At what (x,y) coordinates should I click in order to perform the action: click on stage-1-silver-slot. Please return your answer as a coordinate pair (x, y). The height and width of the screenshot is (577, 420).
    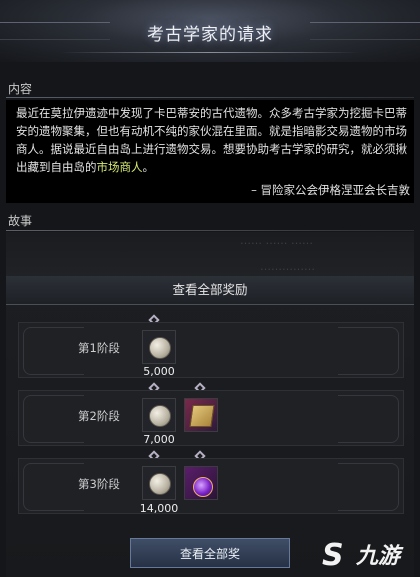
    Looking at the image, I should click on (159, 347).